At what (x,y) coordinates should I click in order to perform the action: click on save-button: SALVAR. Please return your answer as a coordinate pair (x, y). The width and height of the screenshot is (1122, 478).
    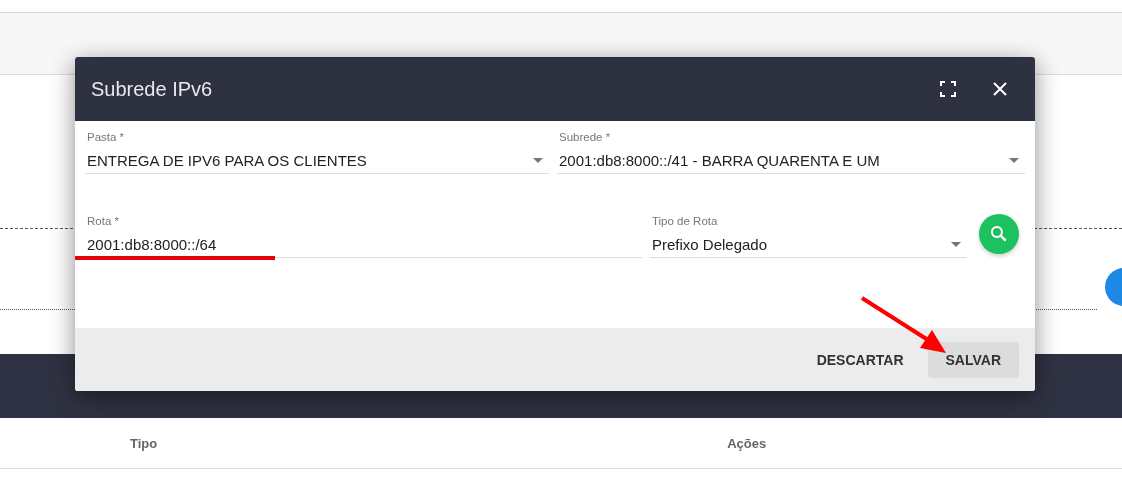
    Looking at the image, I should click on (973, 359).